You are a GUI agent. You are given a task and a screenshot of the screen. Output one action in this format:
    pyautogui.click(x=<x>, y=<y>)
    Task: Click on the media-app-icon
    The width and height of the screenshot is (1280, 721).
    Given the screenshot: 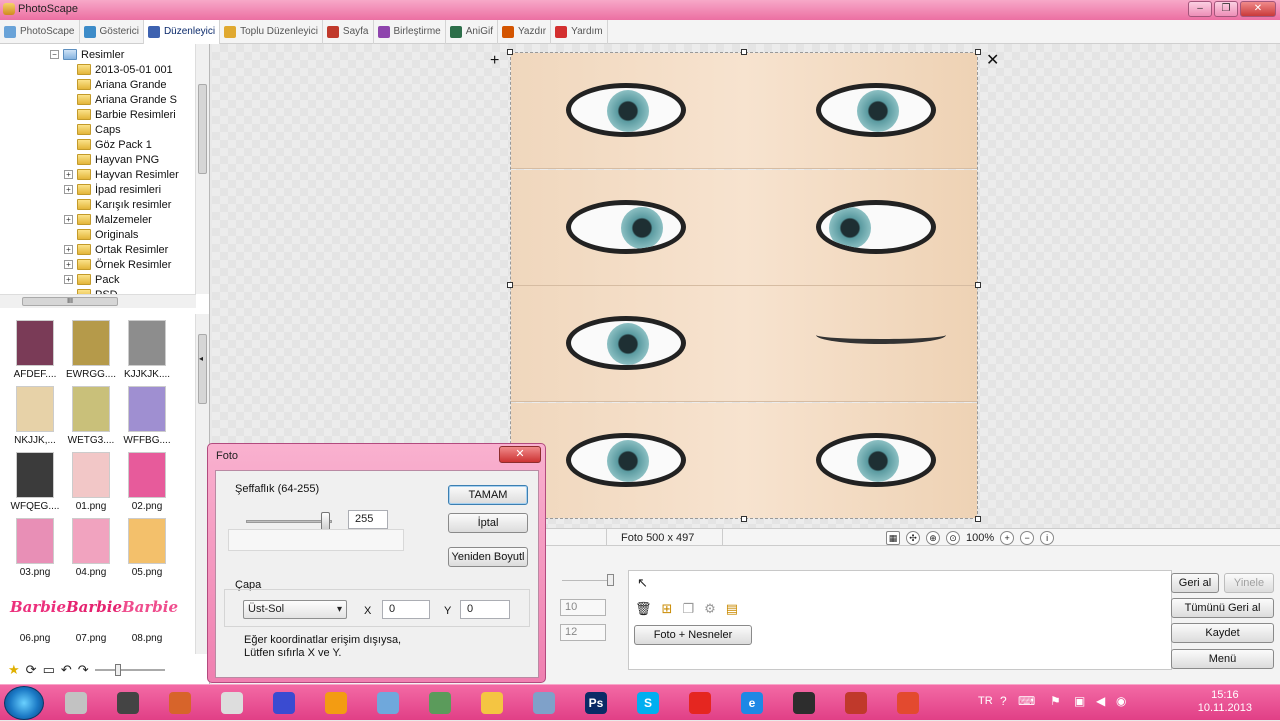 What is the action you would take?
    pyautogui.click(x=128, y=703)
    